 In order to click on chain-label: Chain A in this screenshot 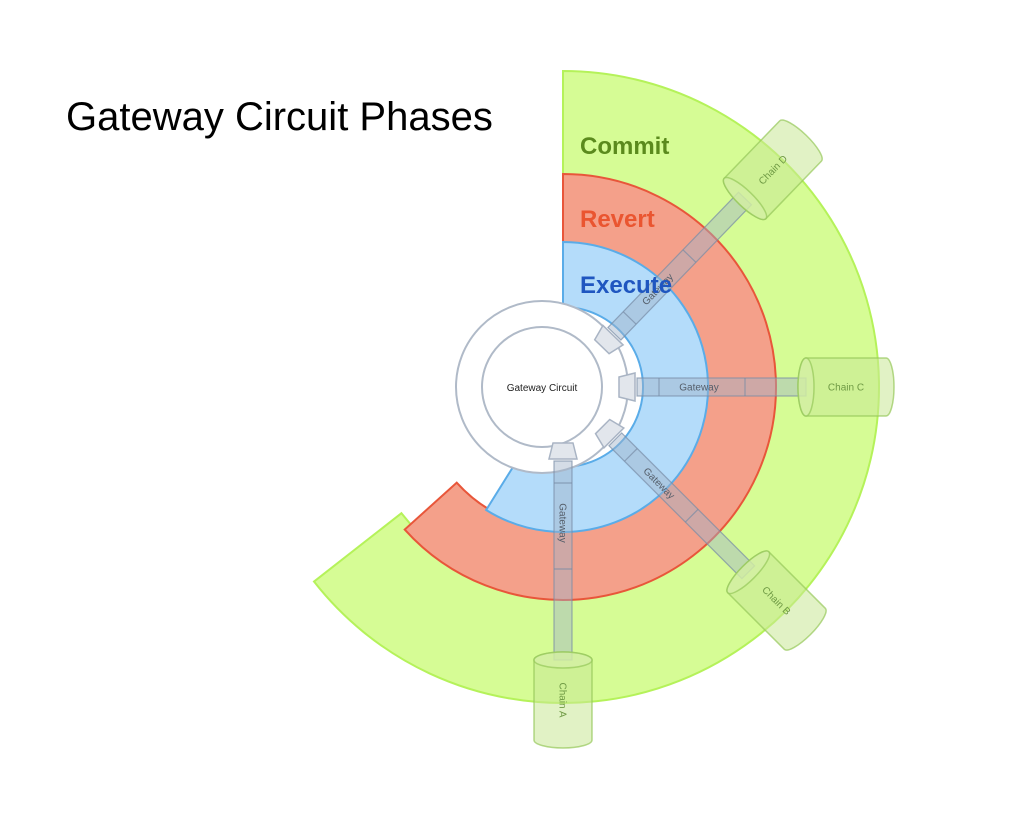, I will do `click(562, 699)`.